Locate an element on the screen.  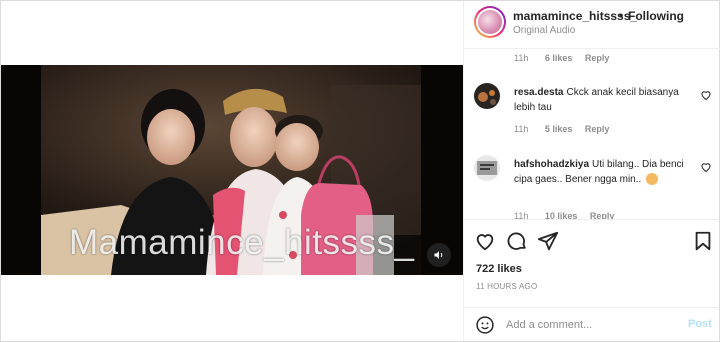
following-button: Following is located at coordinates (656, 16).